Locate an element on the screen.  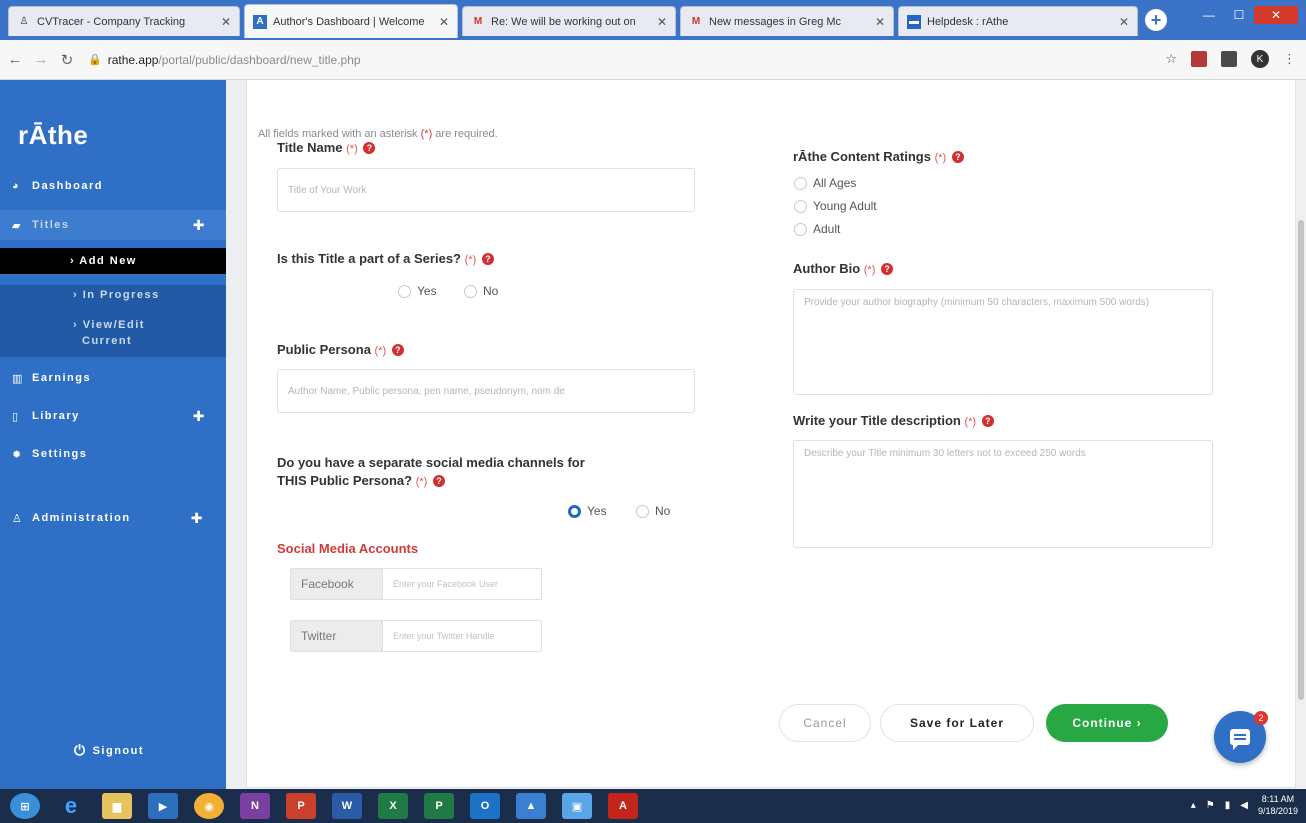
browser-tab-gmail-2: M New messages in Greg Mc ✕ is located at coordinates (787, 21).